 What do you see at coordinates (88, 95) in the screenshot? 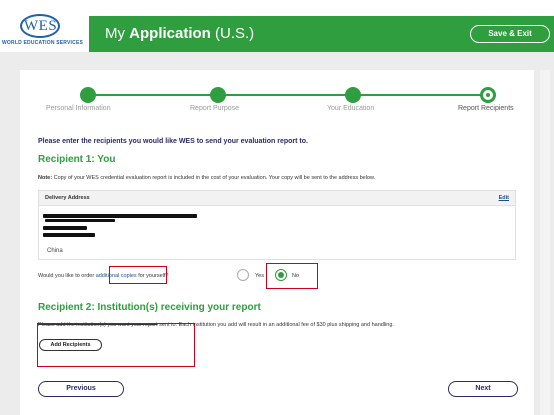
I see `step-dot-personal` at bounding box center [88, 95].